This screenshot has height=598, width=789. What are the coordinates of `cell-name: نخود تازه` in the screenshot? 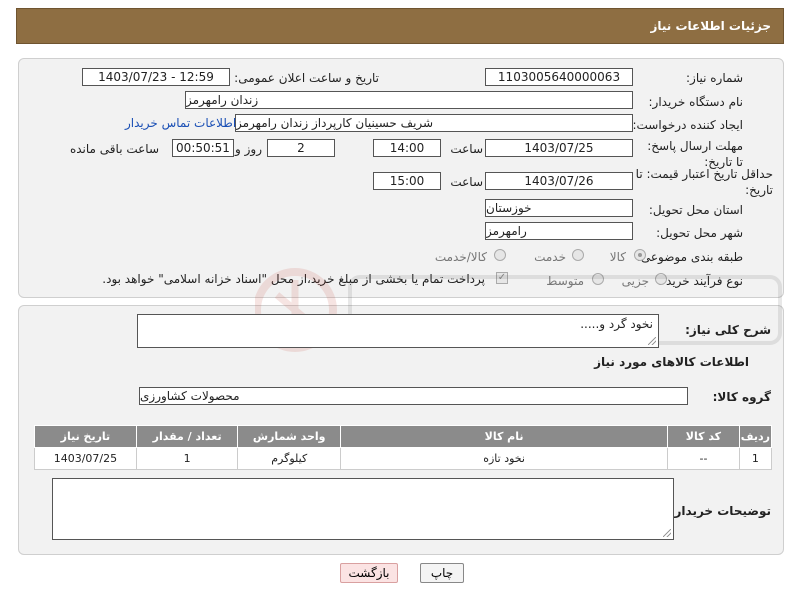 It's located at (504, 458).